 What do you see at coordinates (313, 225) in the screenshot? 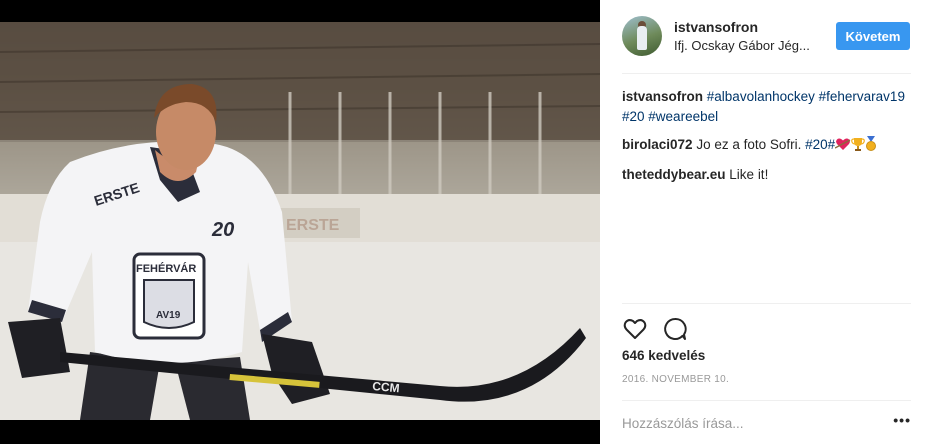
I see `board-sponsor-text: ERSTE` at bounding box center [313, 225].